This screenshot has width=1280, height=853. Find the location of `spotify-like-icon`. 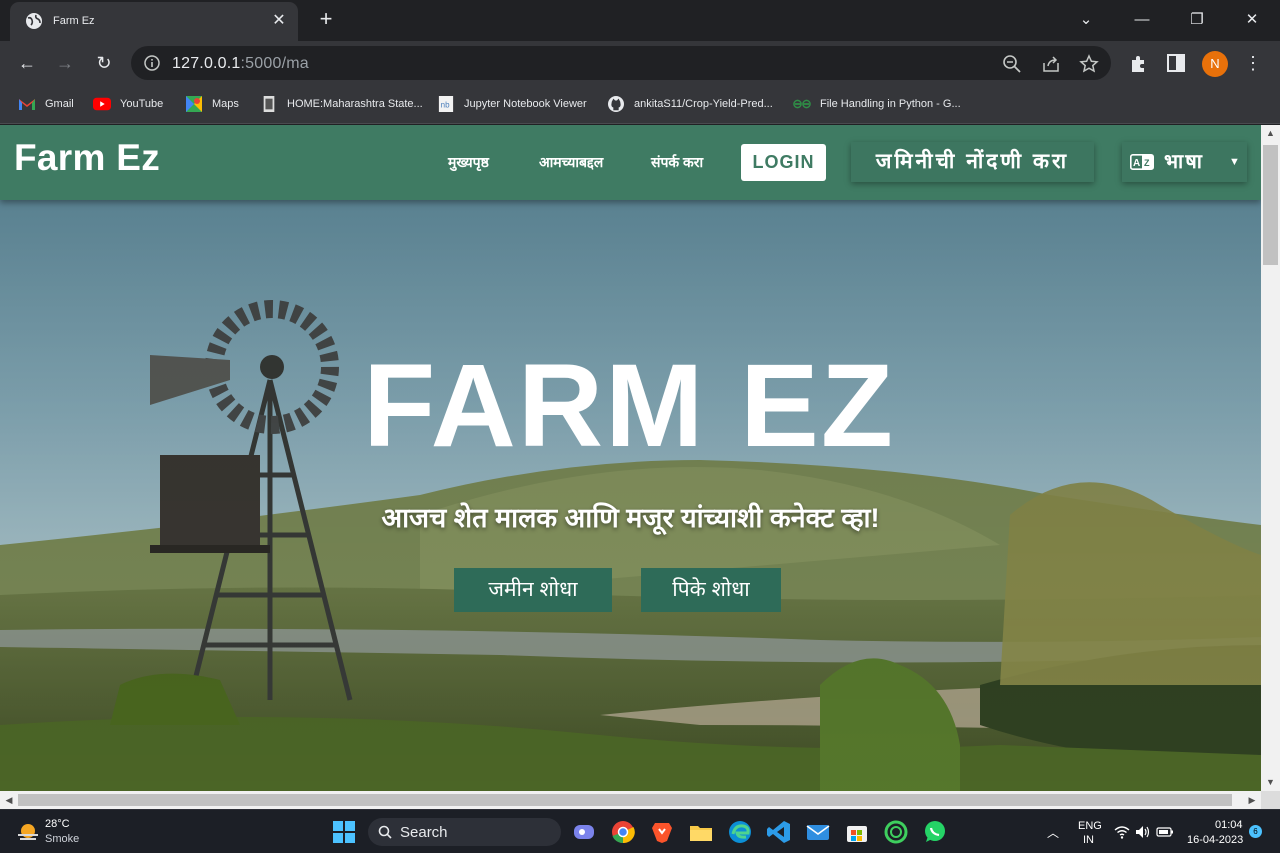

spotify-like-icon is located at coordinates (896, 832).